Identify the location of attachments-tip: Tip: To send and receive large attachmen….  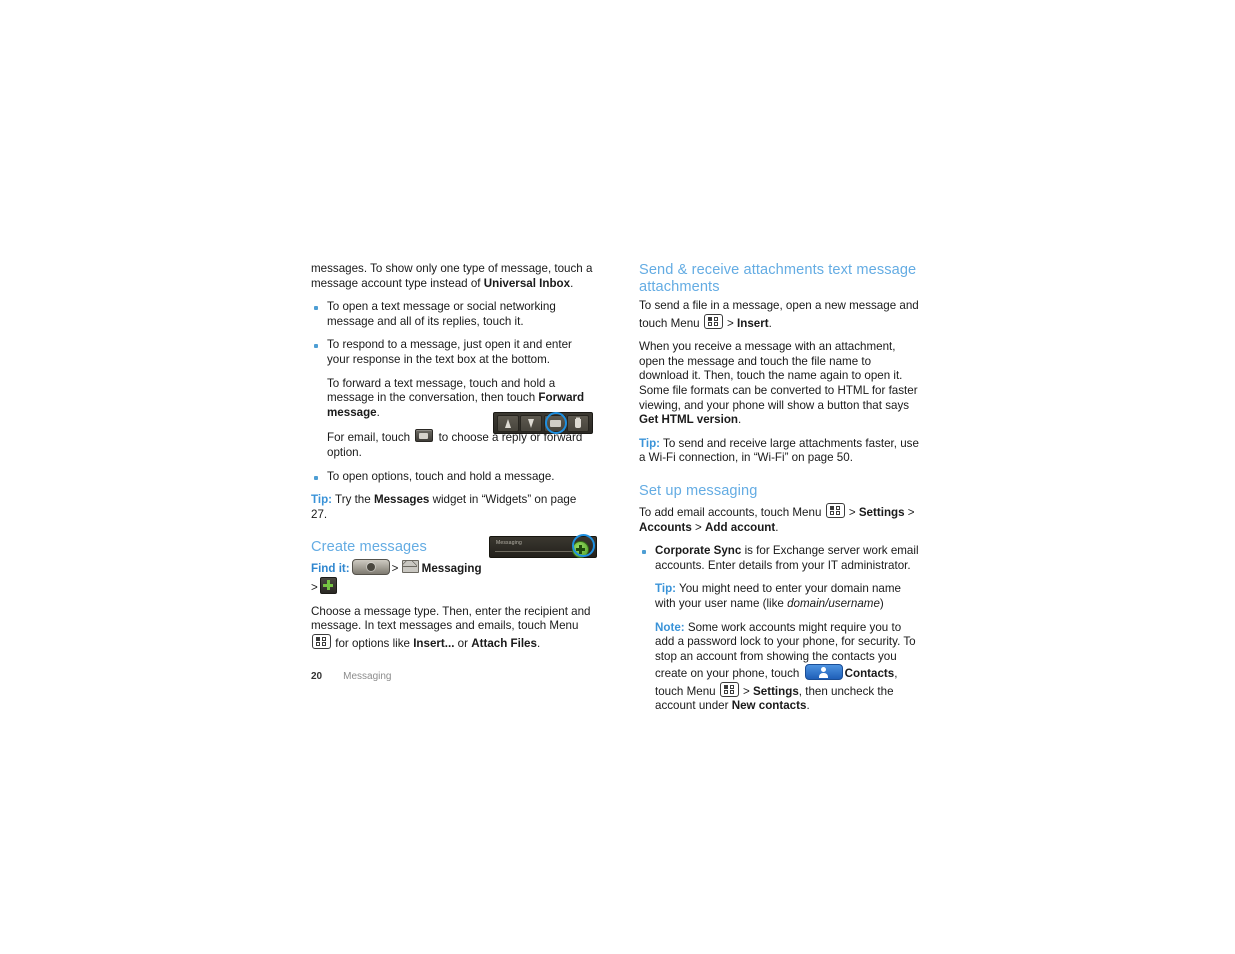
(780, 451).